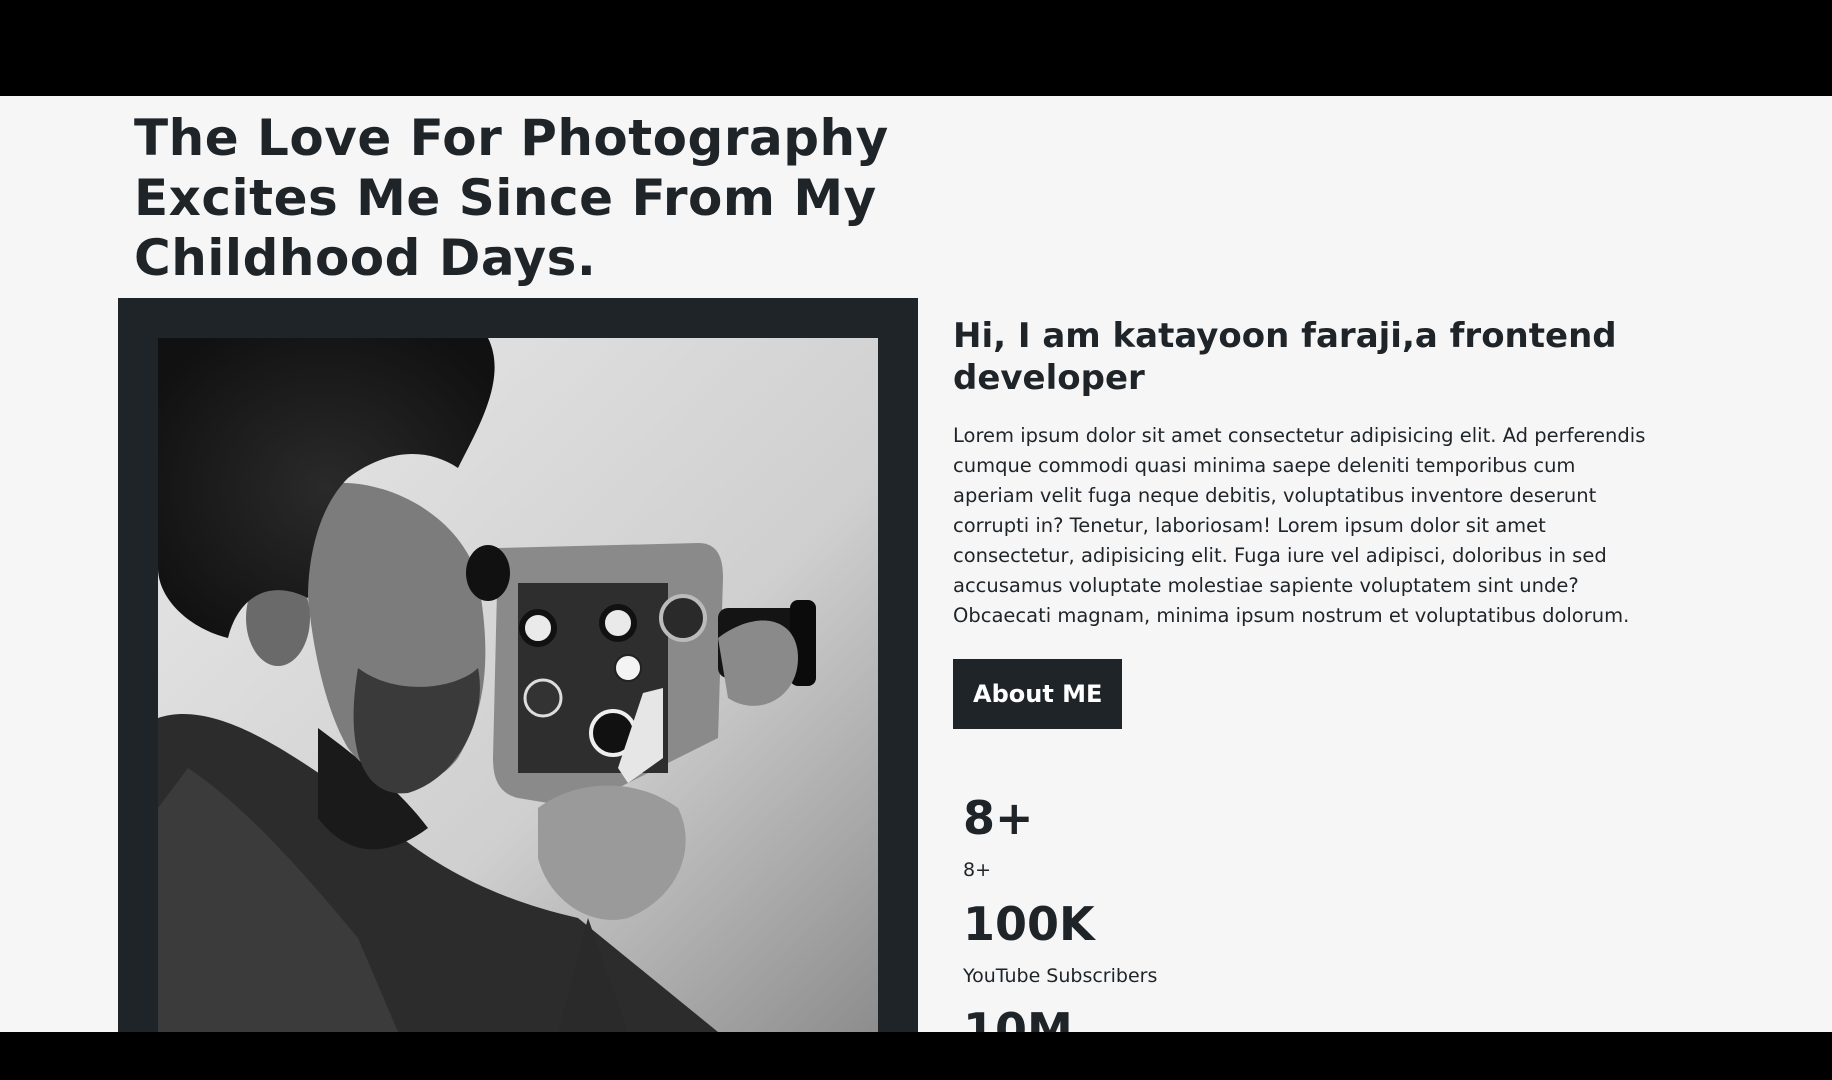  I want to click on bottom-bar, so click(916, 1056).